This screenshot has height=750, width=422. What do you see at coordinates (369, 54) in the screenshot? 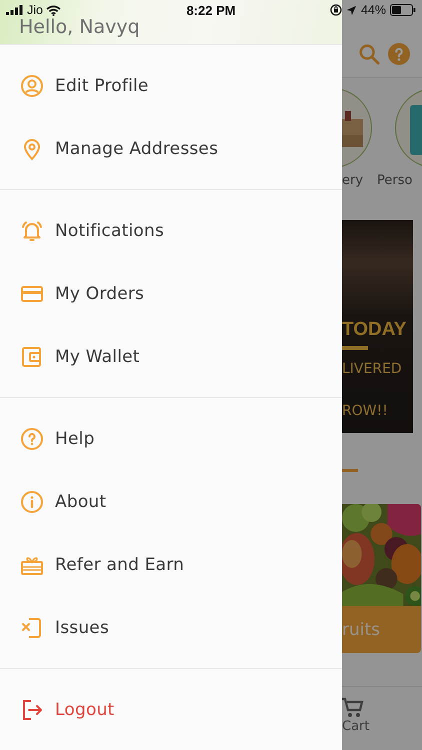
I see `search-icon` at bounding box center [369, 54].